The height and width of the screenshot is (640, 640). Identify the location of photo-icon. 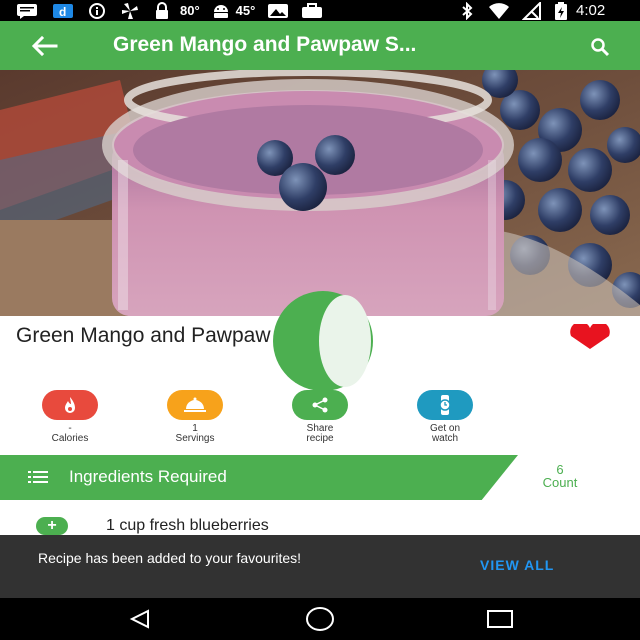
(278, 10).